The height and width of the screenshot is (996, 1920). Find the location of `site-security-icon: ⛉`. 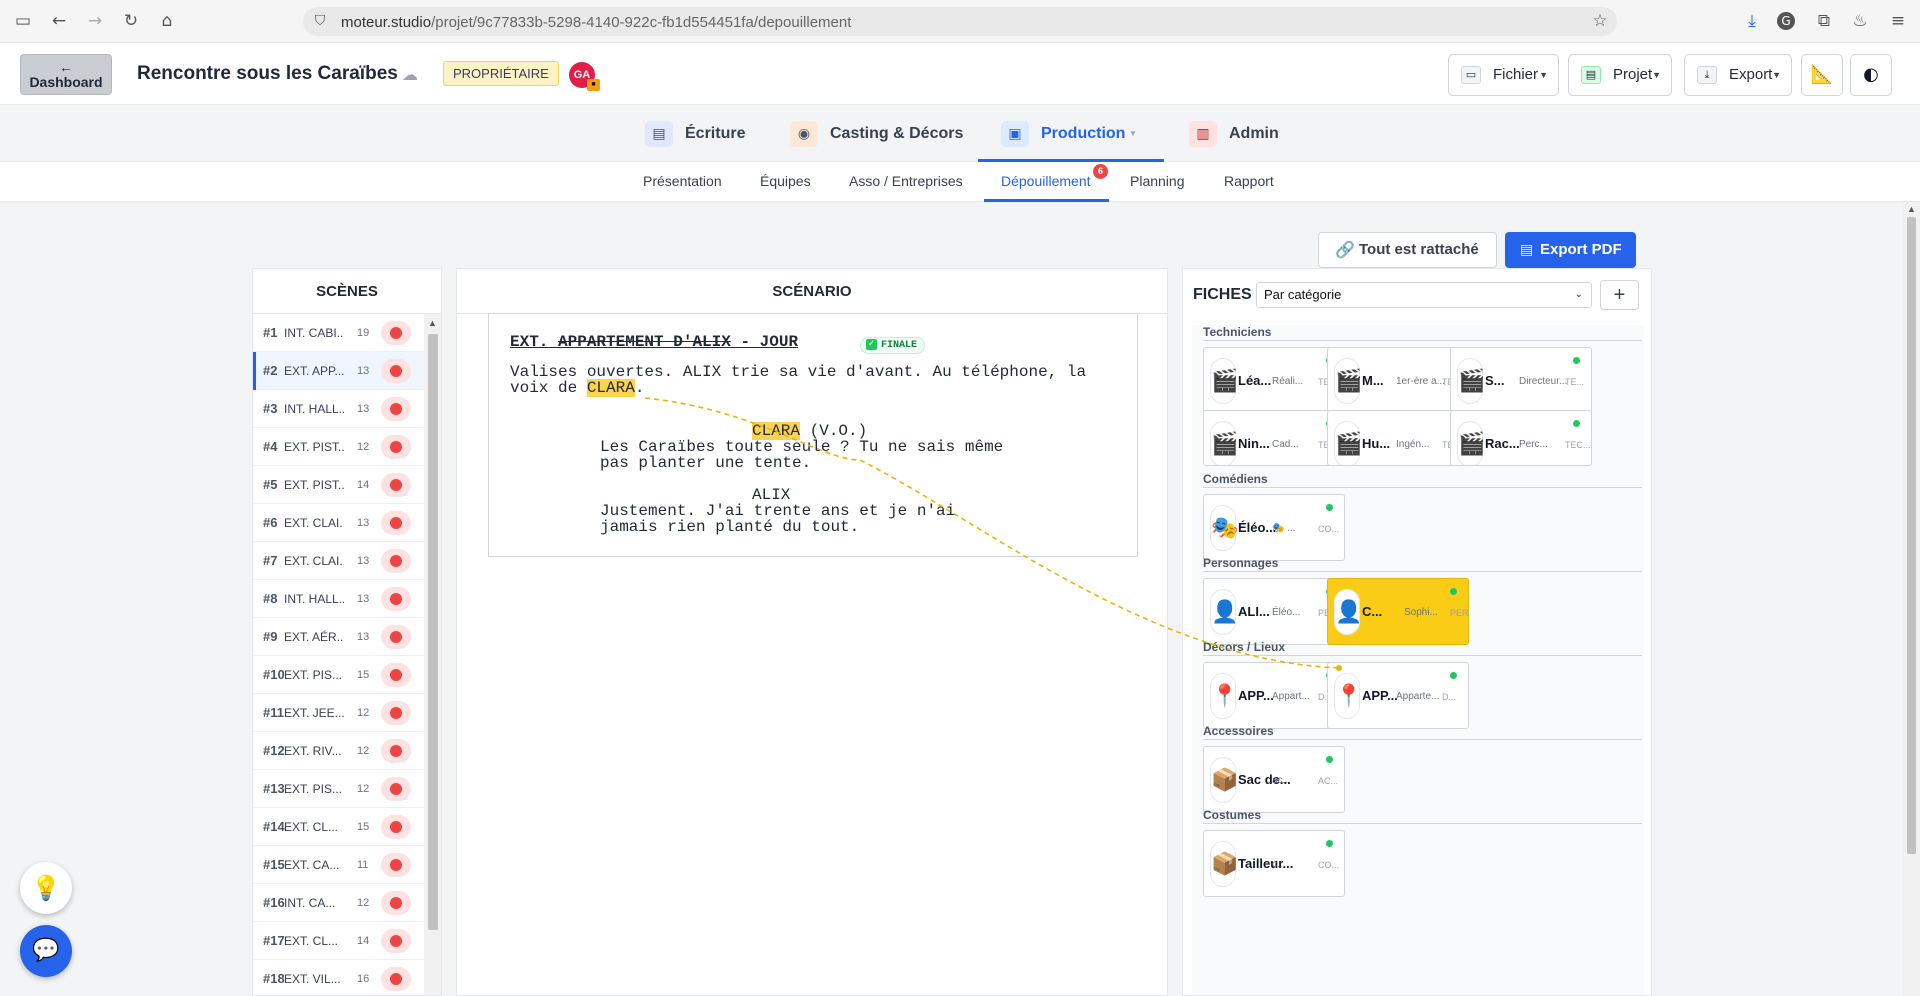

site-security-icon: ⛉ is located at coordinates (320, 21).